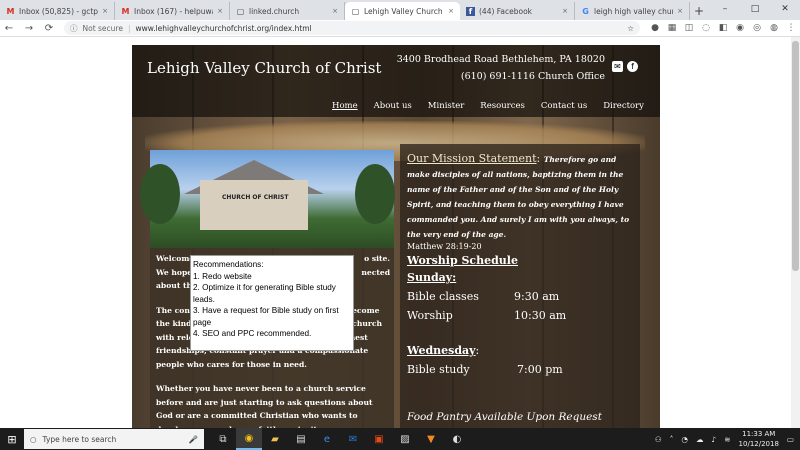 The width and height of the screenshot is (800, 450). I want to click on people-icon: ⚇, so click(658, 439).